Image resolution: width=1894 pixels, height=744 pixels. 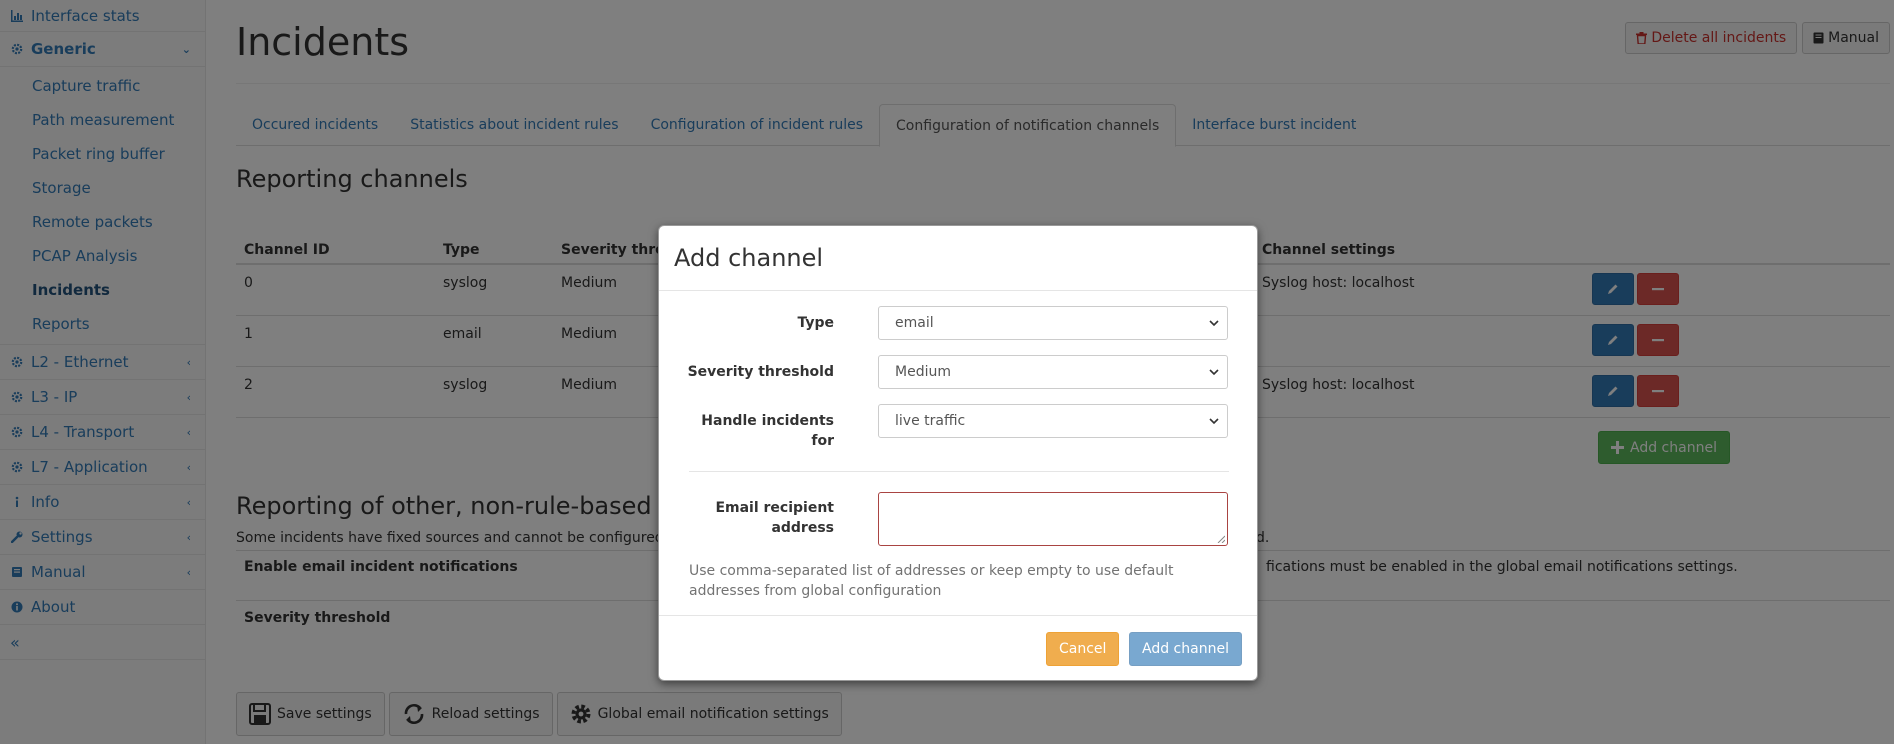 I want to click on severity-select-value: Medium, so click(x=923, y=372).